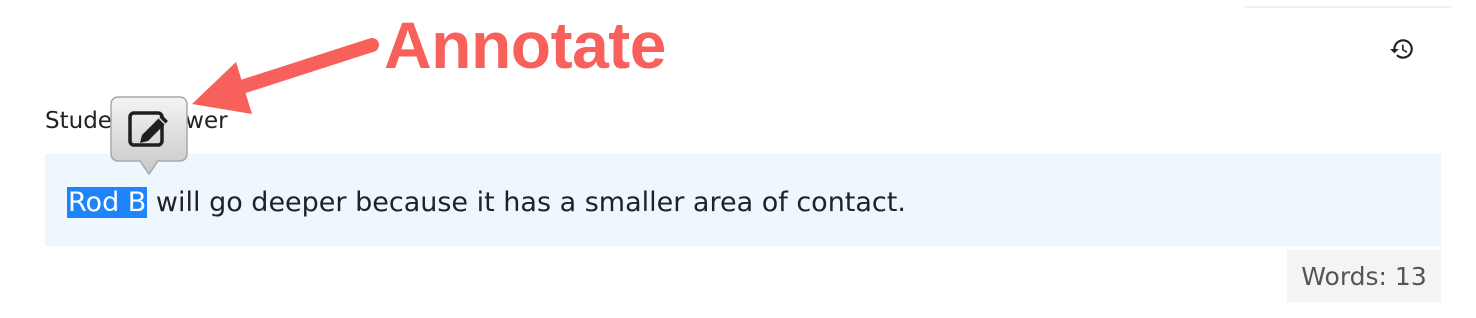 The width and height of the screenshot is (1476, 318). I want to click on history-icon, so click(1401, 49).